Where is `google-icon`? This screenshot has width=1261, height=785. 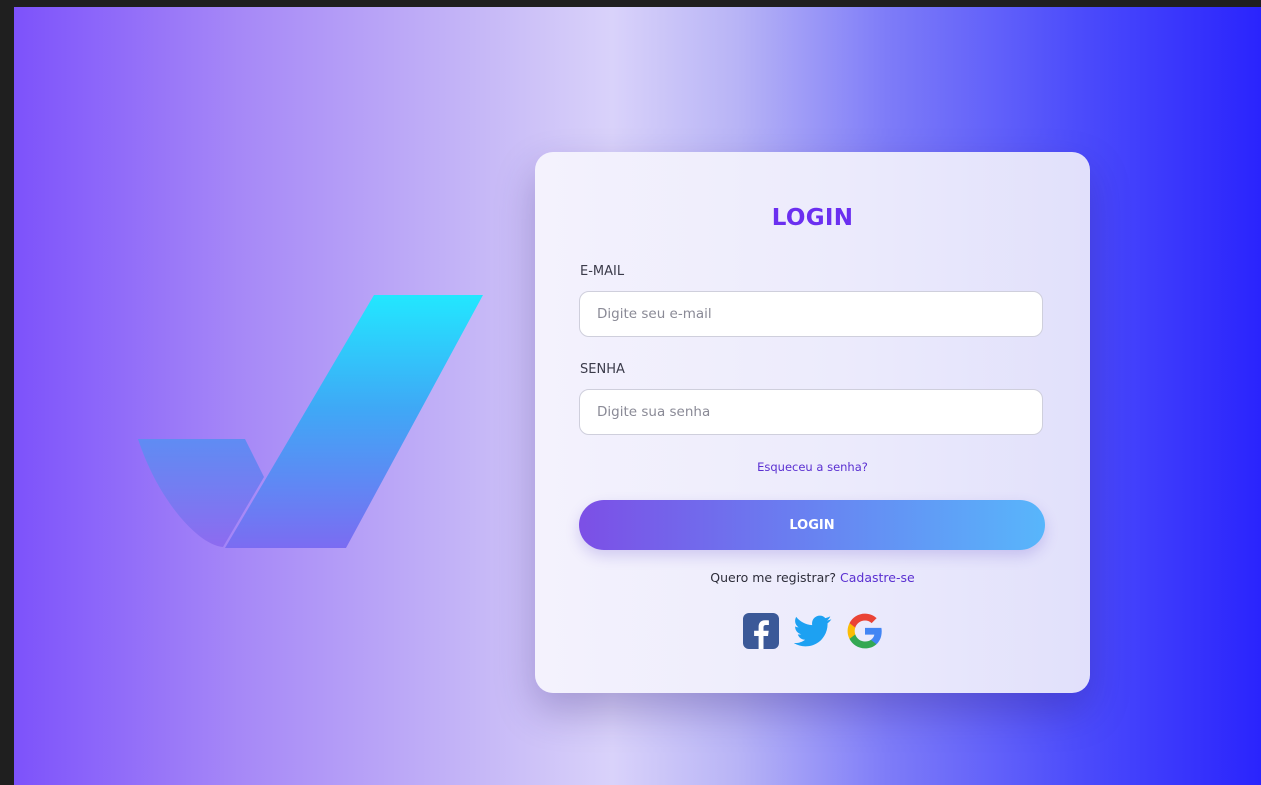
google-icon is located at coordinates (865, 631).